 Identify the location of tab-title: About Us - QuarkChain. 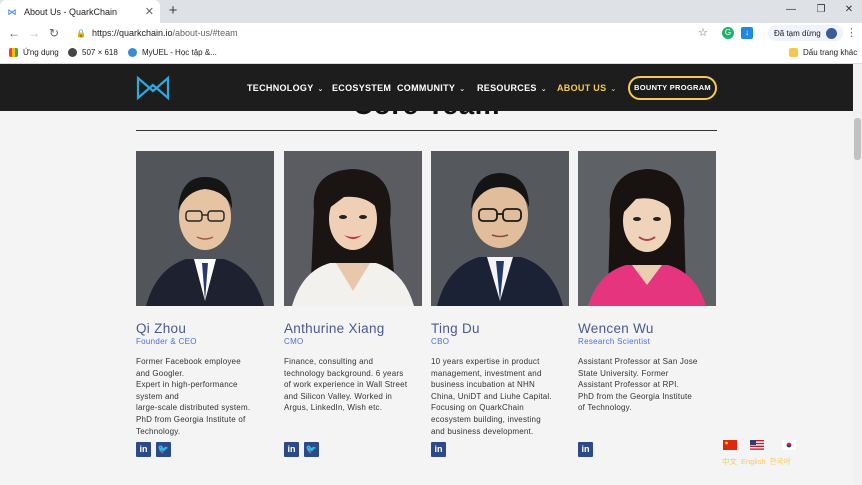
(71, 11).